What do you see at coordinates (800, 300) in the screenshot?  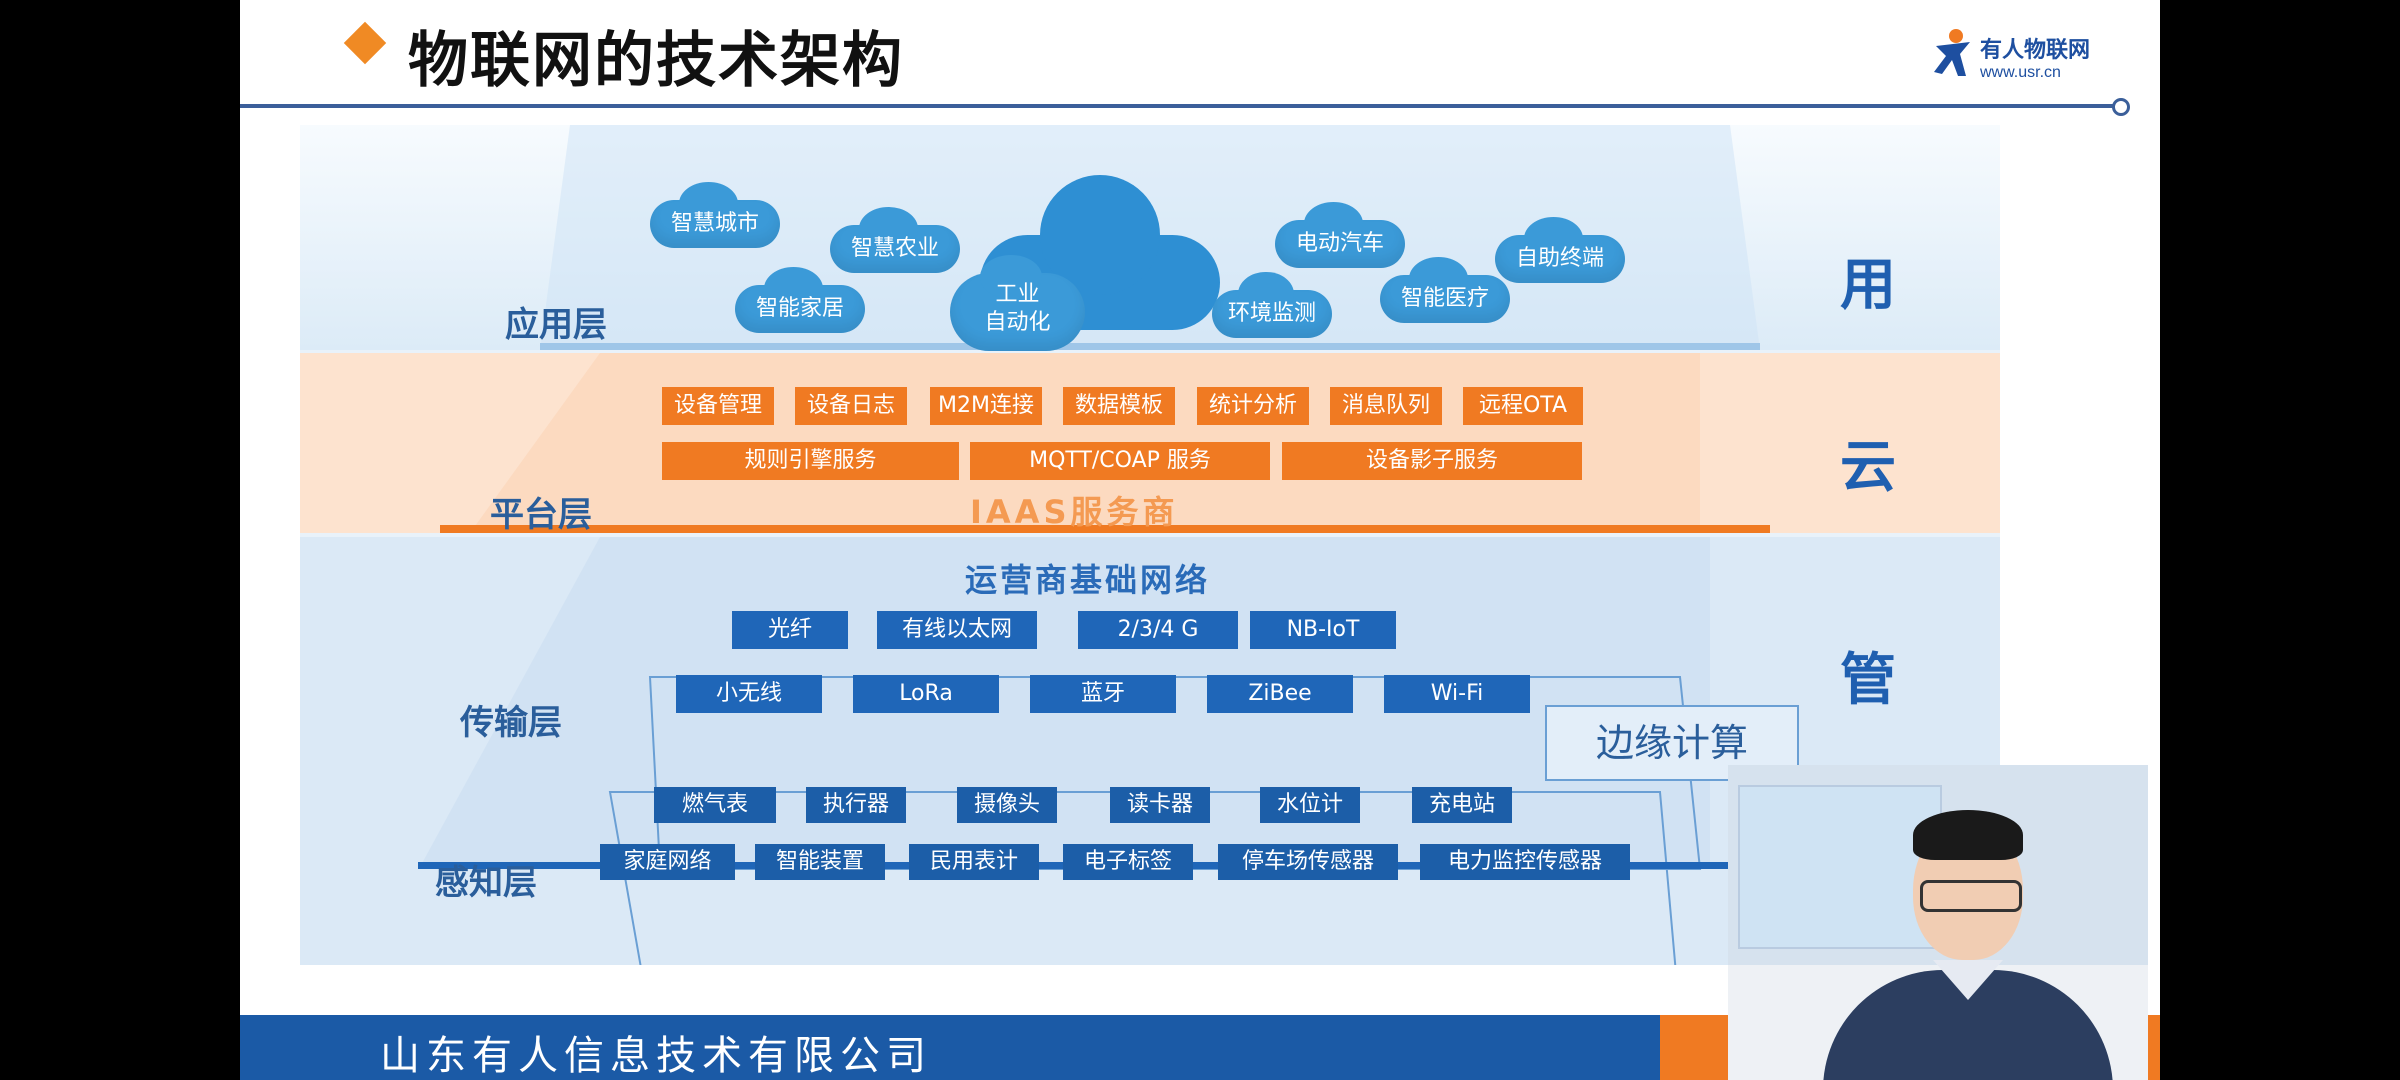 I see `cloud-smart-home: 智能家居` at bounding box center [800, 300].